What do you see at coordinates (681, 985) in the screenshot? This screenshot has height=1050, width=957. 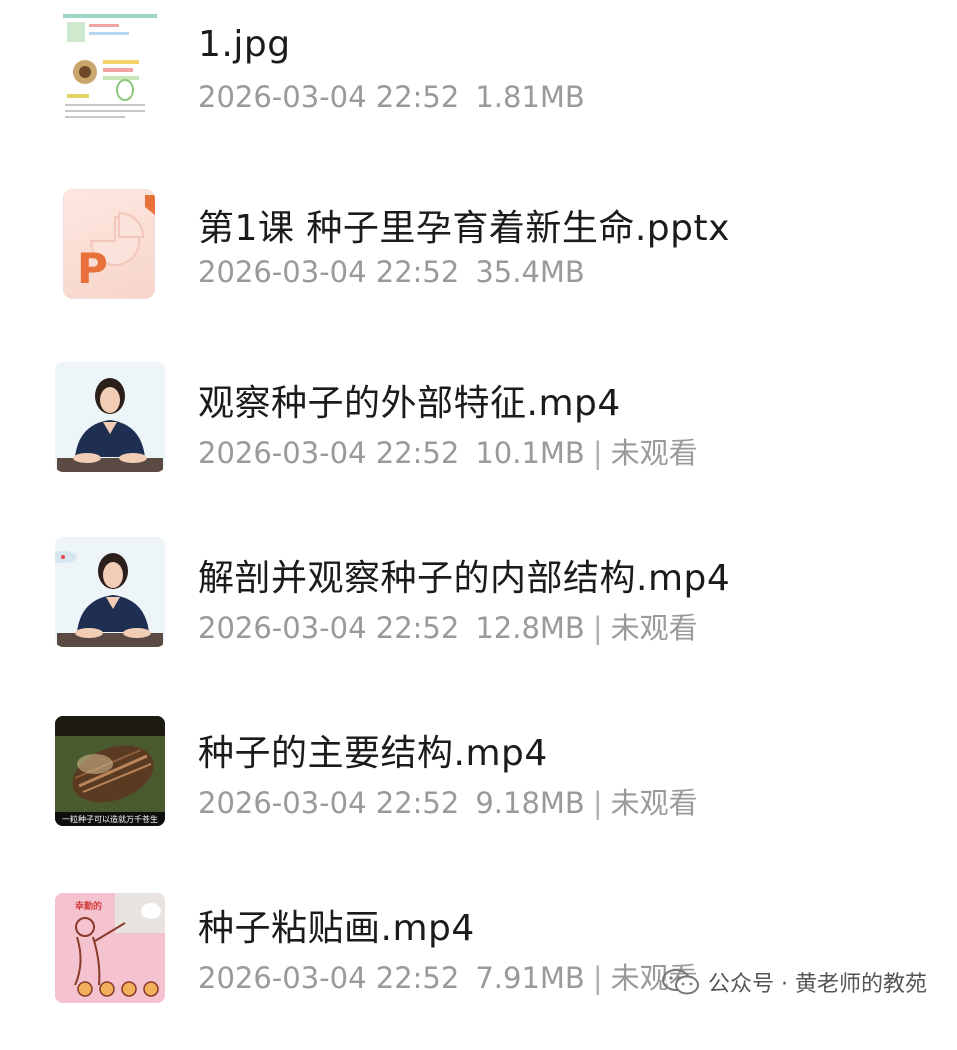 I see `wechat-icon` at bounding box center [681, 985].